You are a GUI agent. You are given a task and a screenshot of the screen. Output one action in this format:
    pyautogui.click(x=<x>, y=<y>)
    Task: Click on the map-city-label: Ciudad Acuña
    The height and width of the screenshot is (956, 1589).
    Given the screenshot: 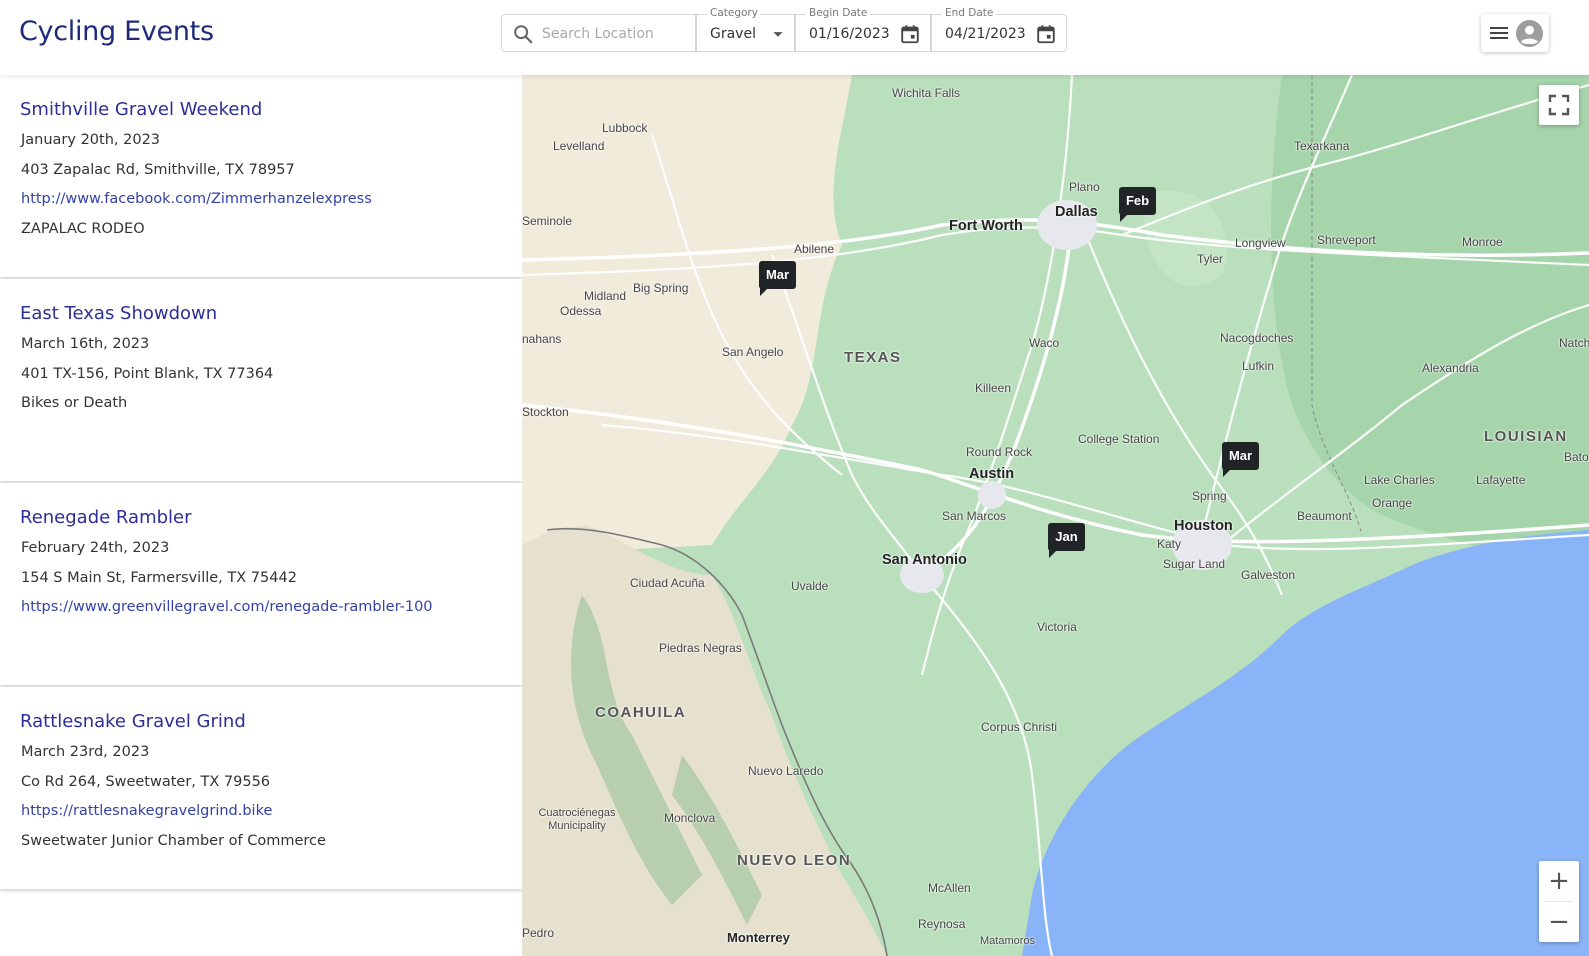 What is the action you would take?
    pyautogui.click(x=667, y=583)
    